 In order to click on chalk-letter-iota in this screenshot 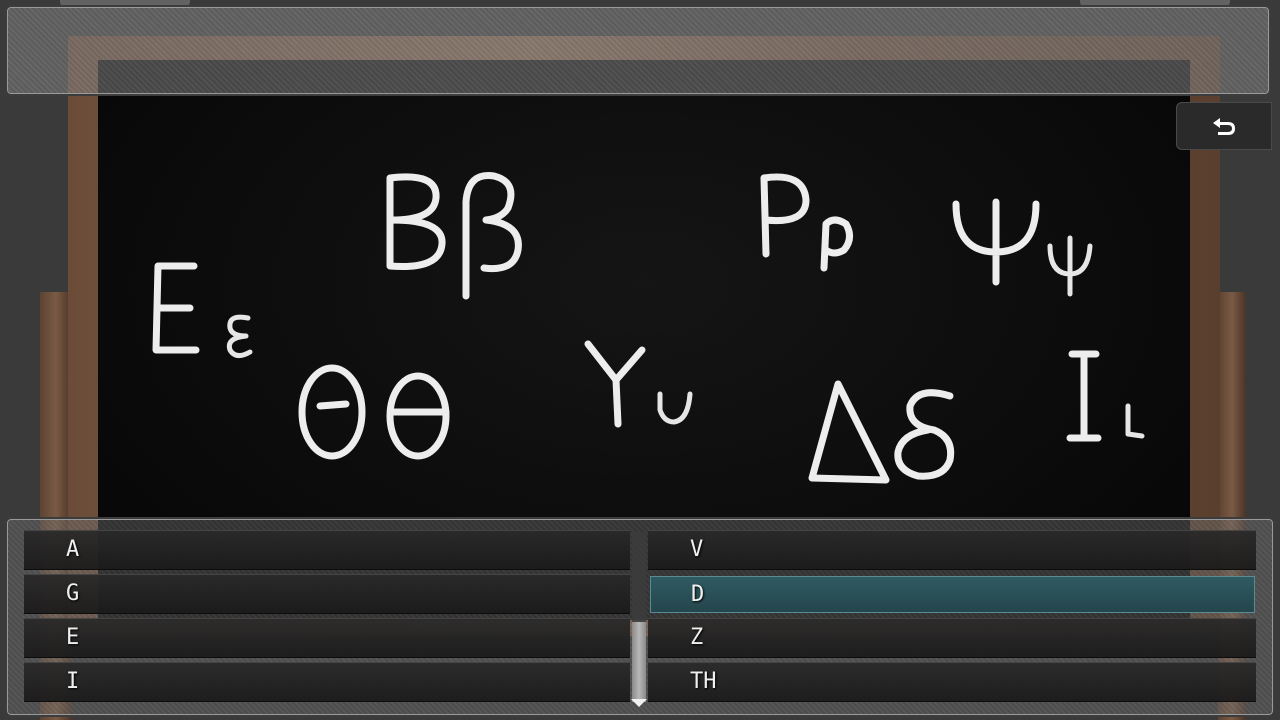, I will do `click(1105, 396)`.